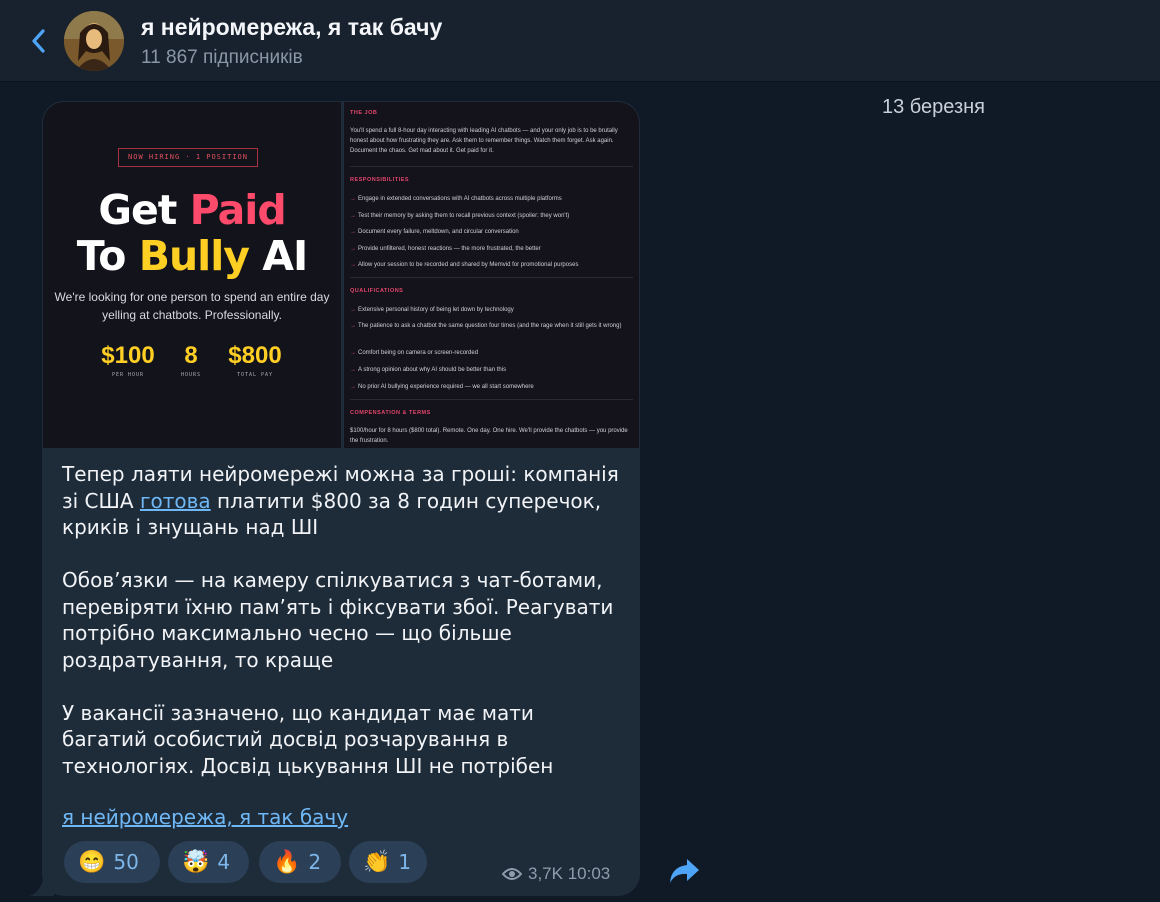  I want to click on source-link: готова, so click(175, 501).